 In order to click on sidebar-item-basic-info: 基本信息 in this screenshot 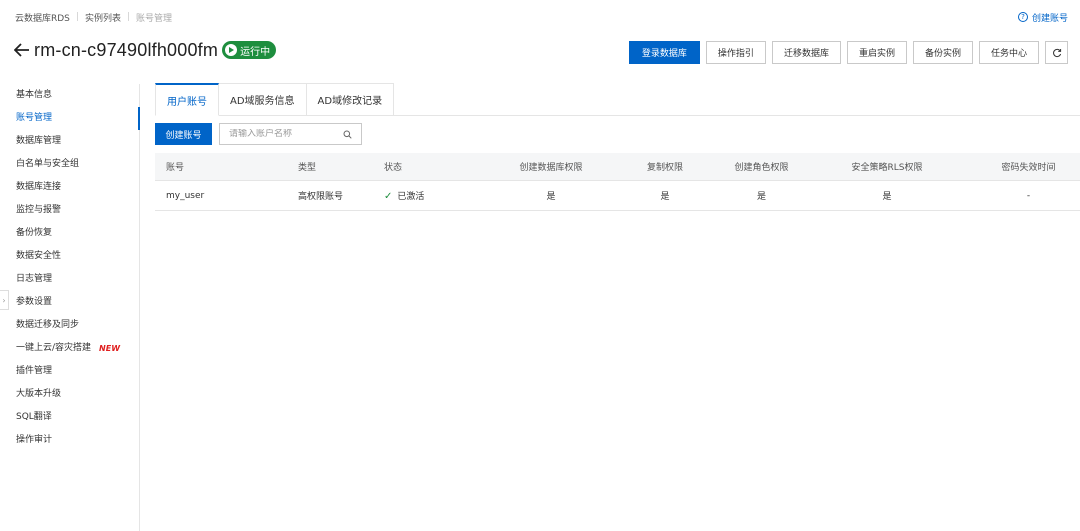, I will do `click(69, 95)`.